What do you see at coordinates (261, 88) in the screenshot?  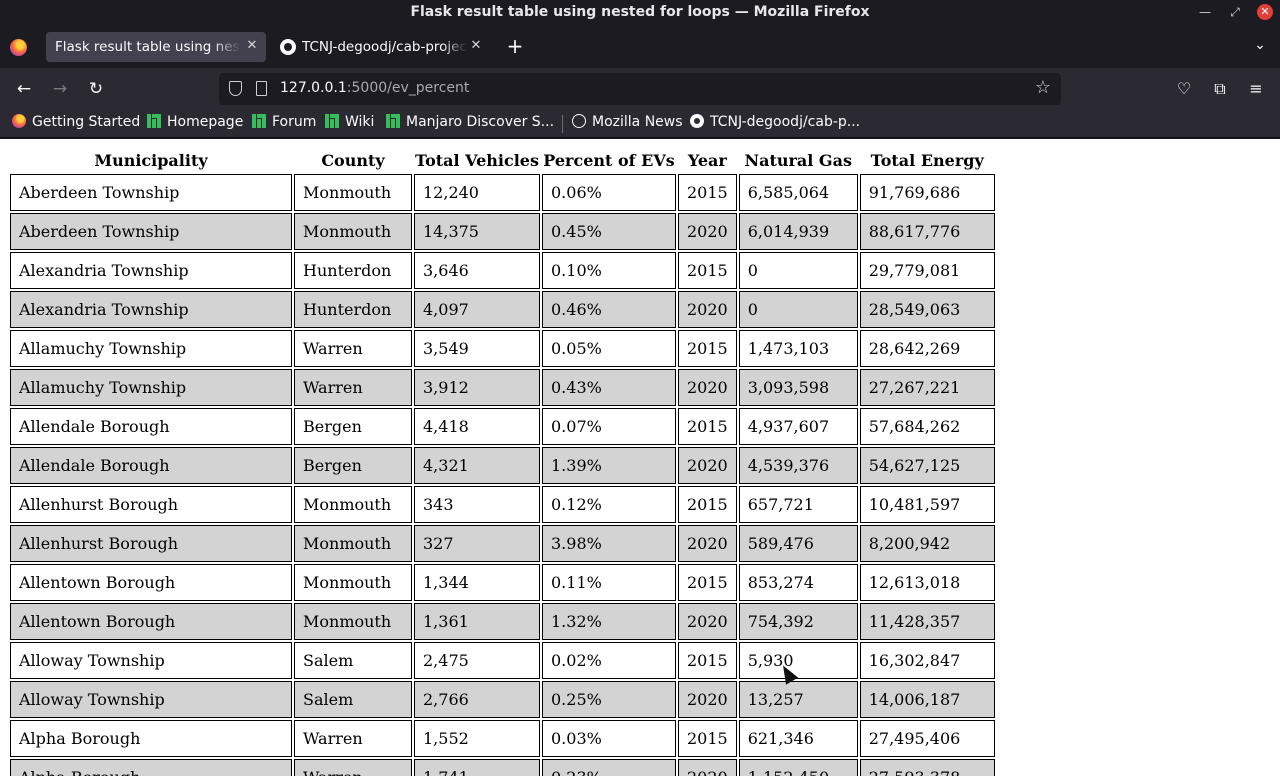 I see `page-info-icon` at bounding box center [261, 88].